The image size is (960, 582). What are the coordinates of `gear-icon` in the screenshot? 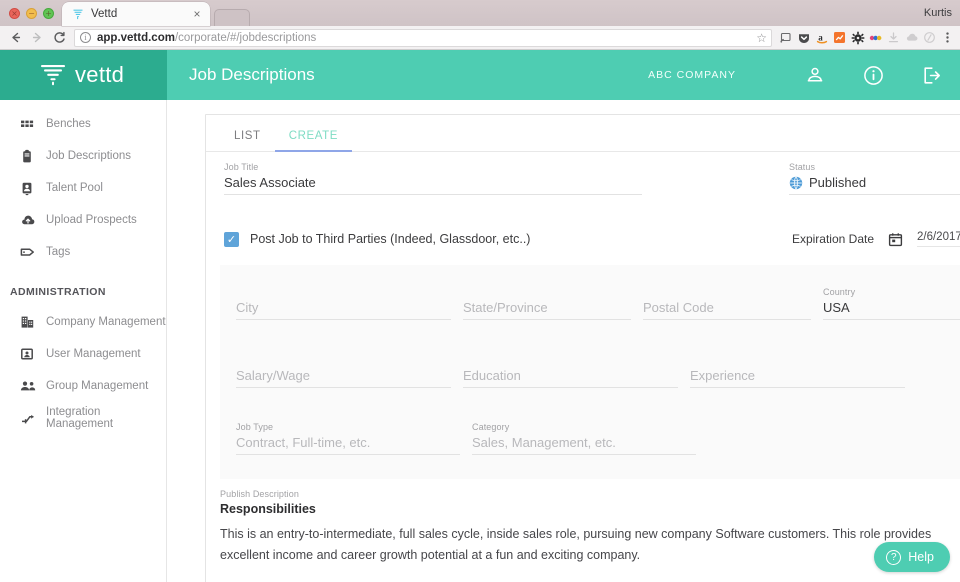 It's located at (857, 37).